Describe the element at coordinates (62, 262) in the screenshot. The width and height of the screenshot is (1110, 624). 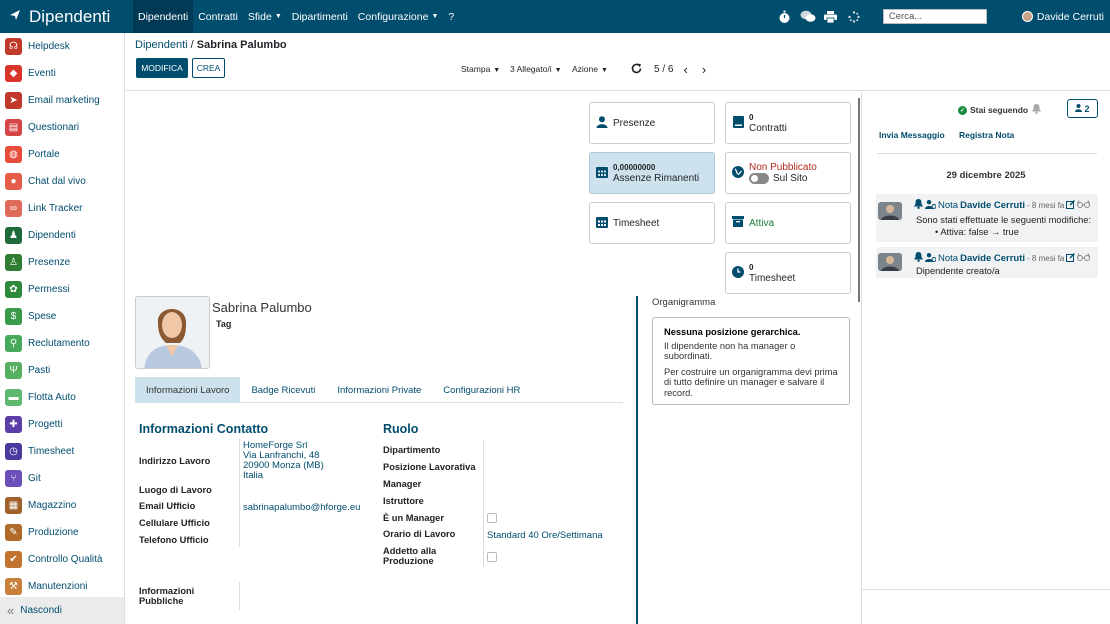
I see `sidebar-item-presenze: ♙ Presenze` at that location.